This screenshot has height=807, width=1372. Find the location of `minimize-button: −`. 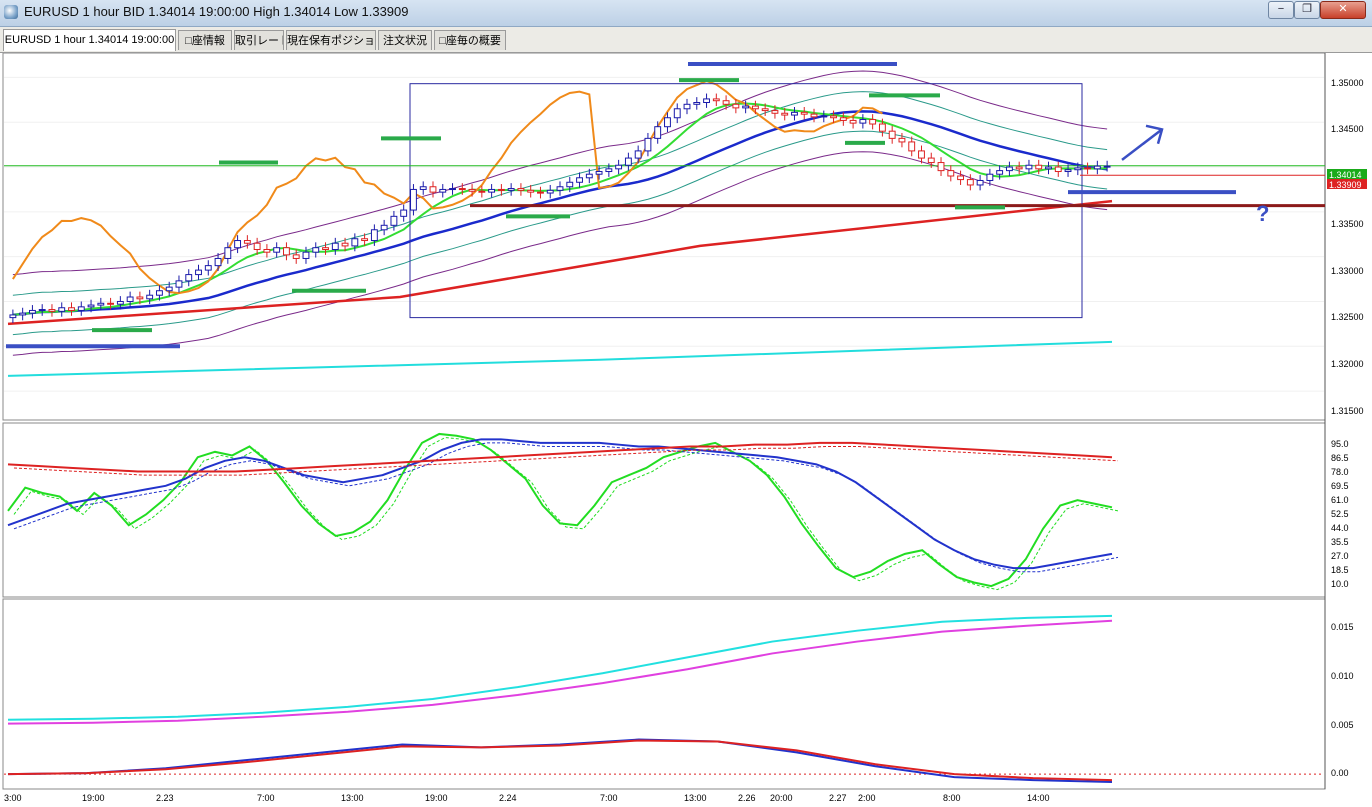

minimize-button: − is located at coordinates (1281, 10).